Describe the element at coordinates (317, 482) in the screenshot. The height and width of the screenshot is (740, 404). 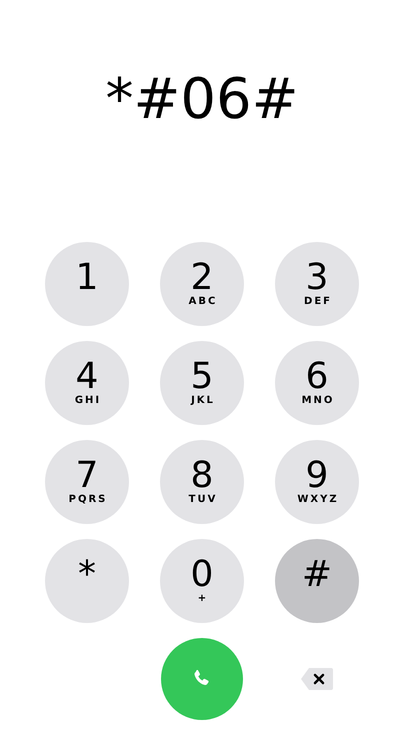
I see `dial-key: 9 WXYZ` at that location.